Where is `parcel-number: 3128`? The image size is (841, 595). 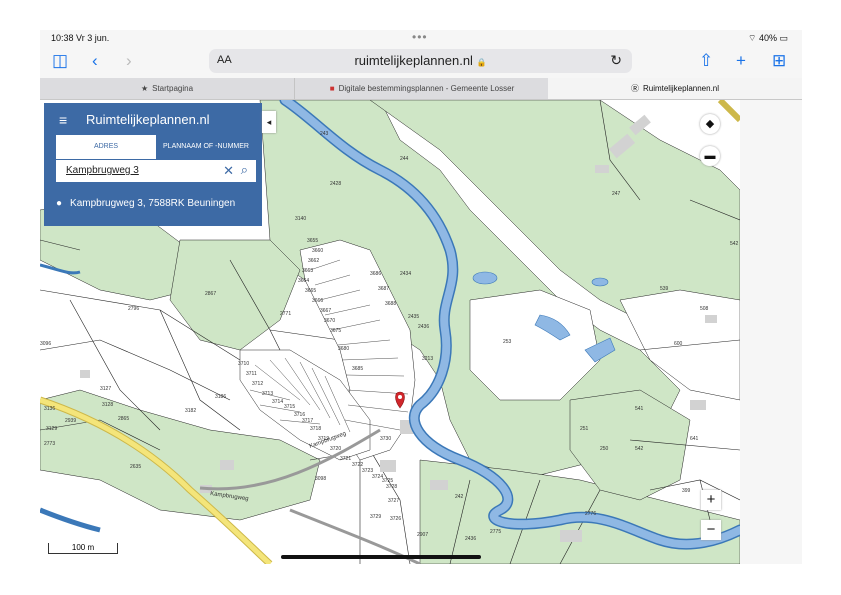
parcel-number: 3128 is located at coordinates (107, 405).